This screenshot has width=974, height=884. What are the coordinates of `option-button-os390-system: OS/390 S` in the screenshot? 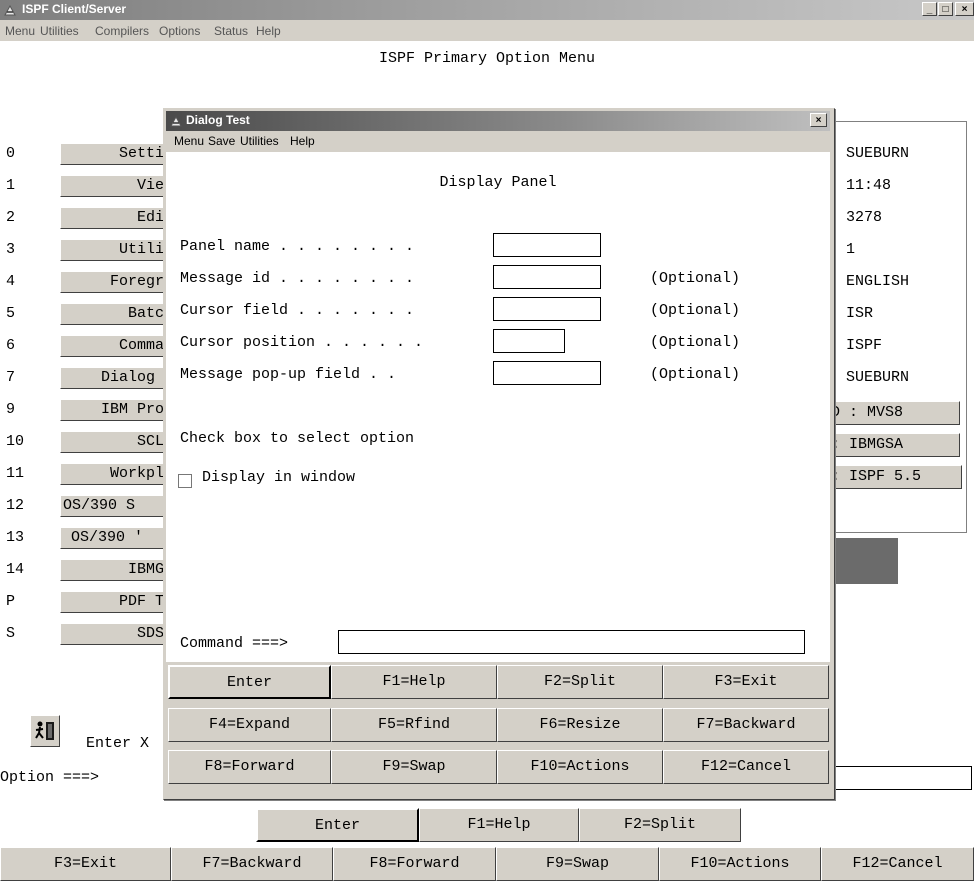 It's located at (119, 506).